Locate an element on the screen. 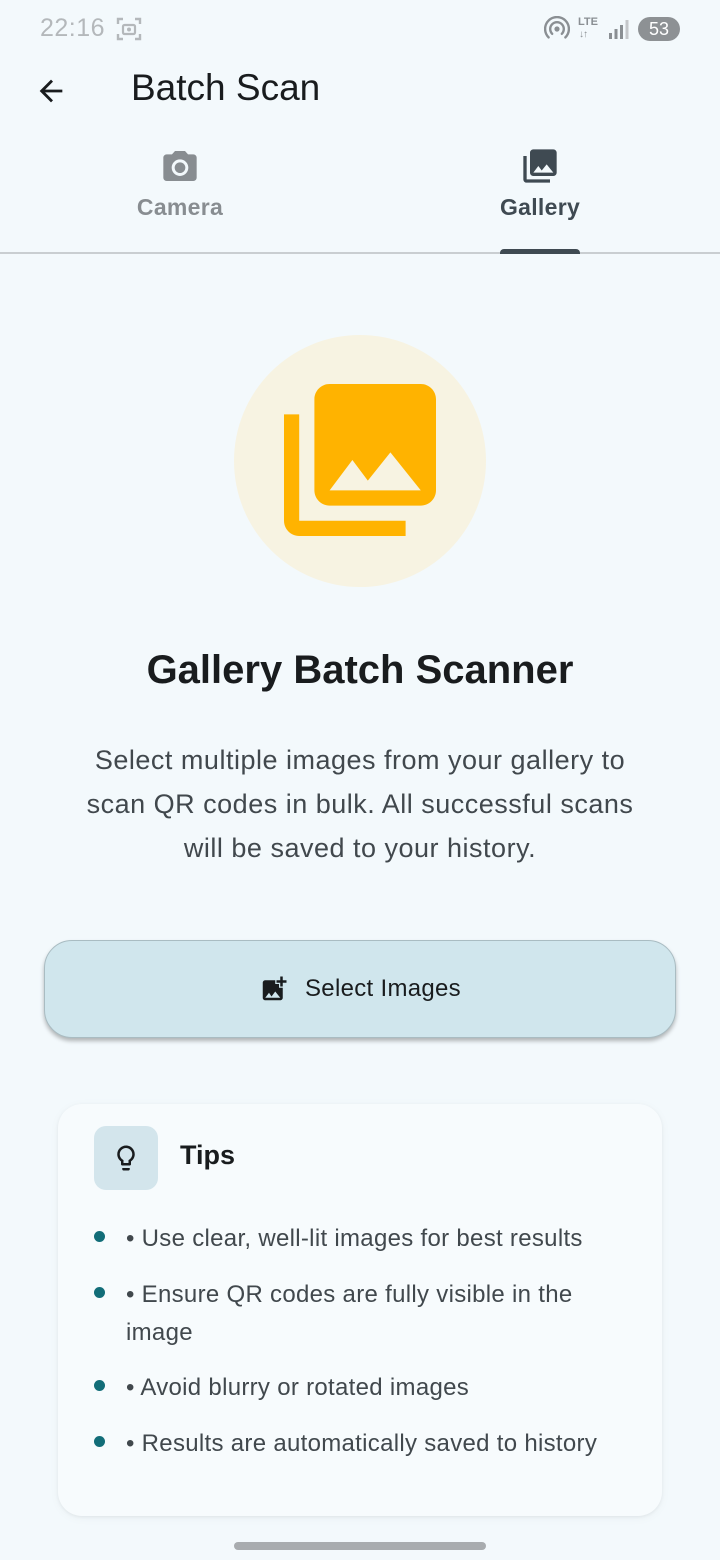  network-type-label: LTE is located at coordinates (588, 22).